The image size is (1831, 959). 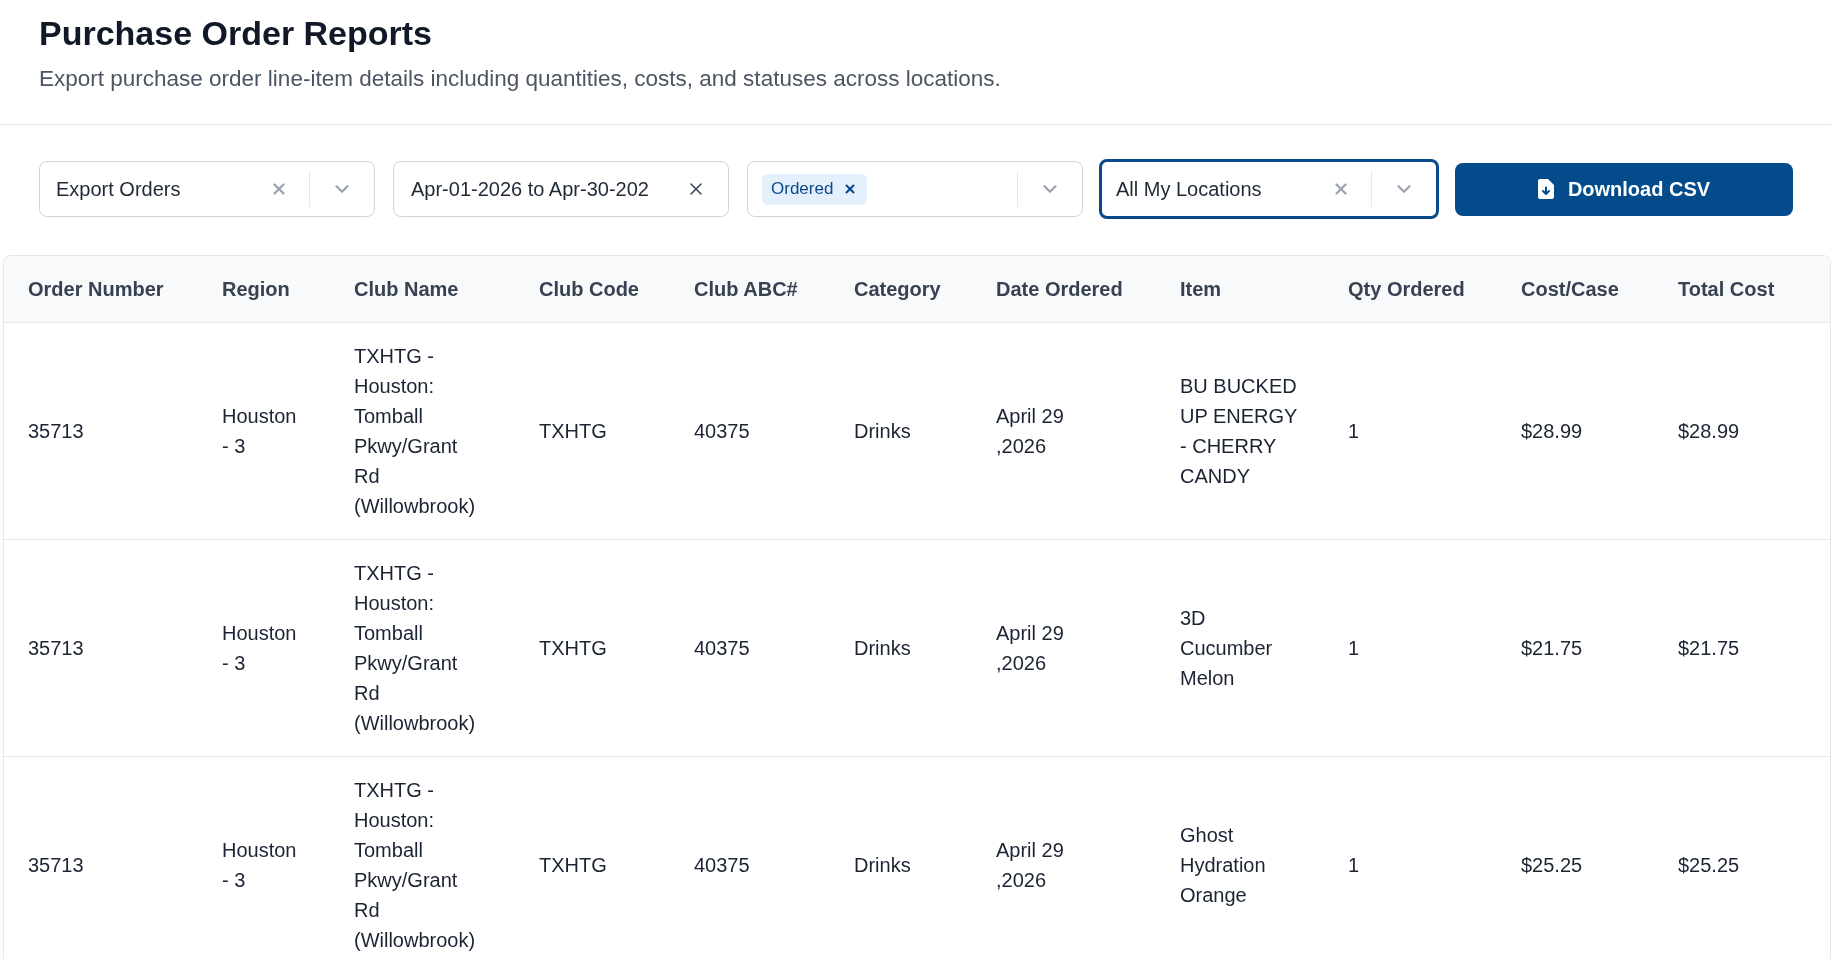 I want to click on column-header: Cost/Case, so click(x=1570, y=289).